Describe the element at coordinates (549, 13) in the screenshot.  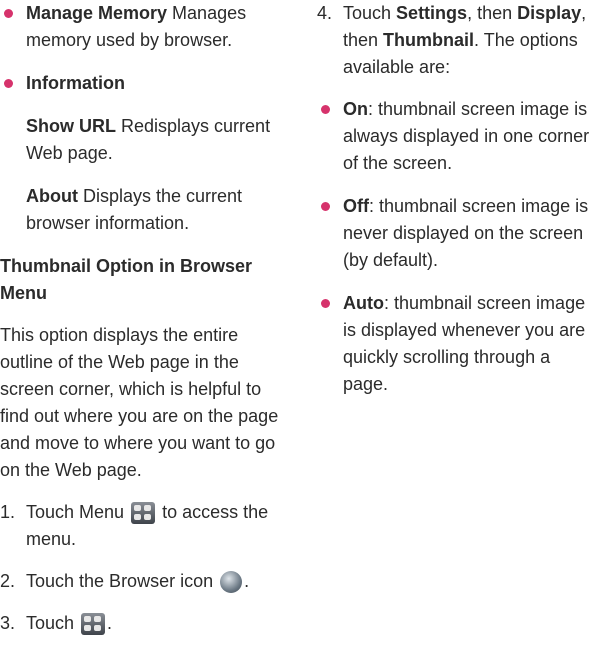
I see `display-term: Display` at that location.